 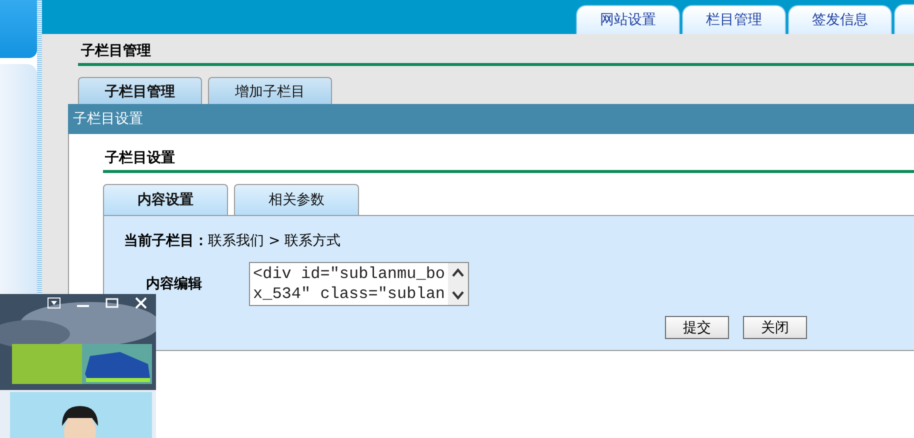 What do you see at coordinates (270, 91) in the screenshot?
I see `tab: 增加子栏目` at bounding box center [270, 91].